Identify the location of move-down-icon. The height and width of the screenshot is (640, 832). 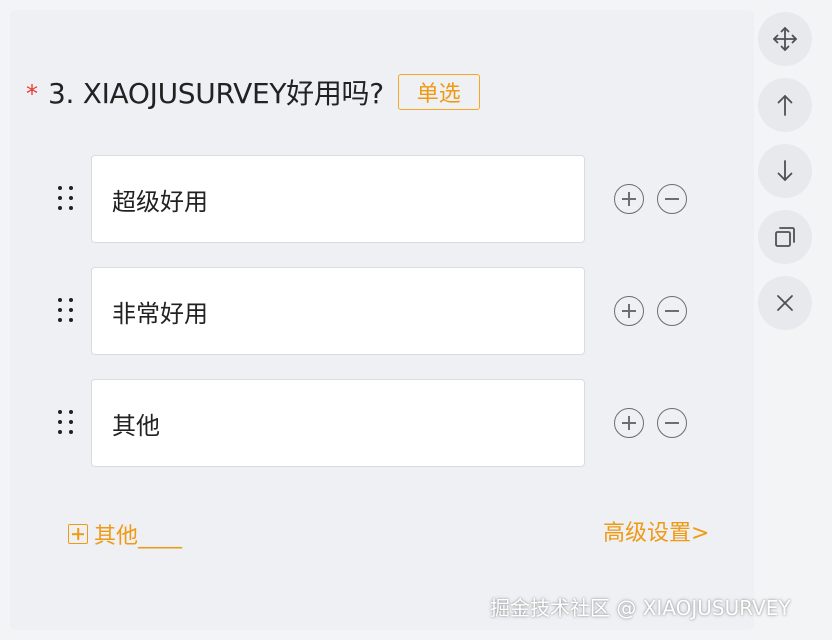
(785, 171).